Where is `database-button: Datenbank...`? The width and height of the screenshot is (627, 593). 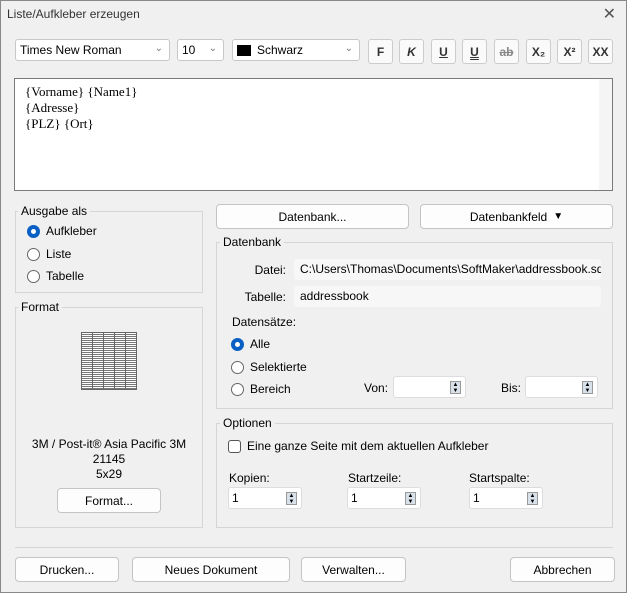
database-button: Datenbank... is located at coordinates (312, 216).